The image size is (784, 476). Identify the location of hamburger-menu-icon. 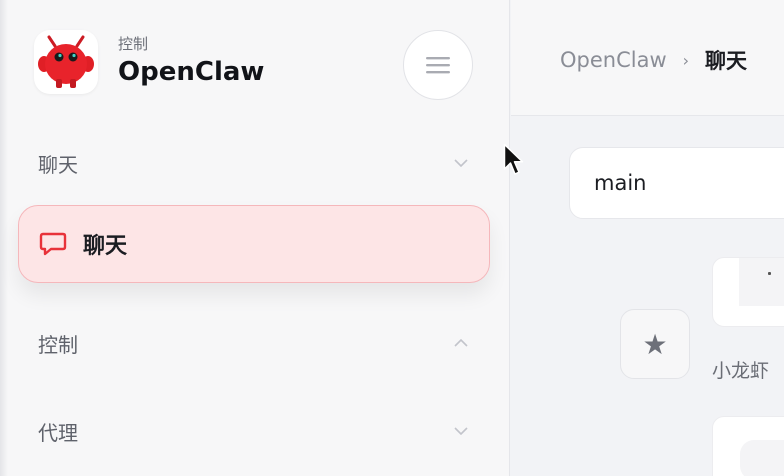
(438, 65).